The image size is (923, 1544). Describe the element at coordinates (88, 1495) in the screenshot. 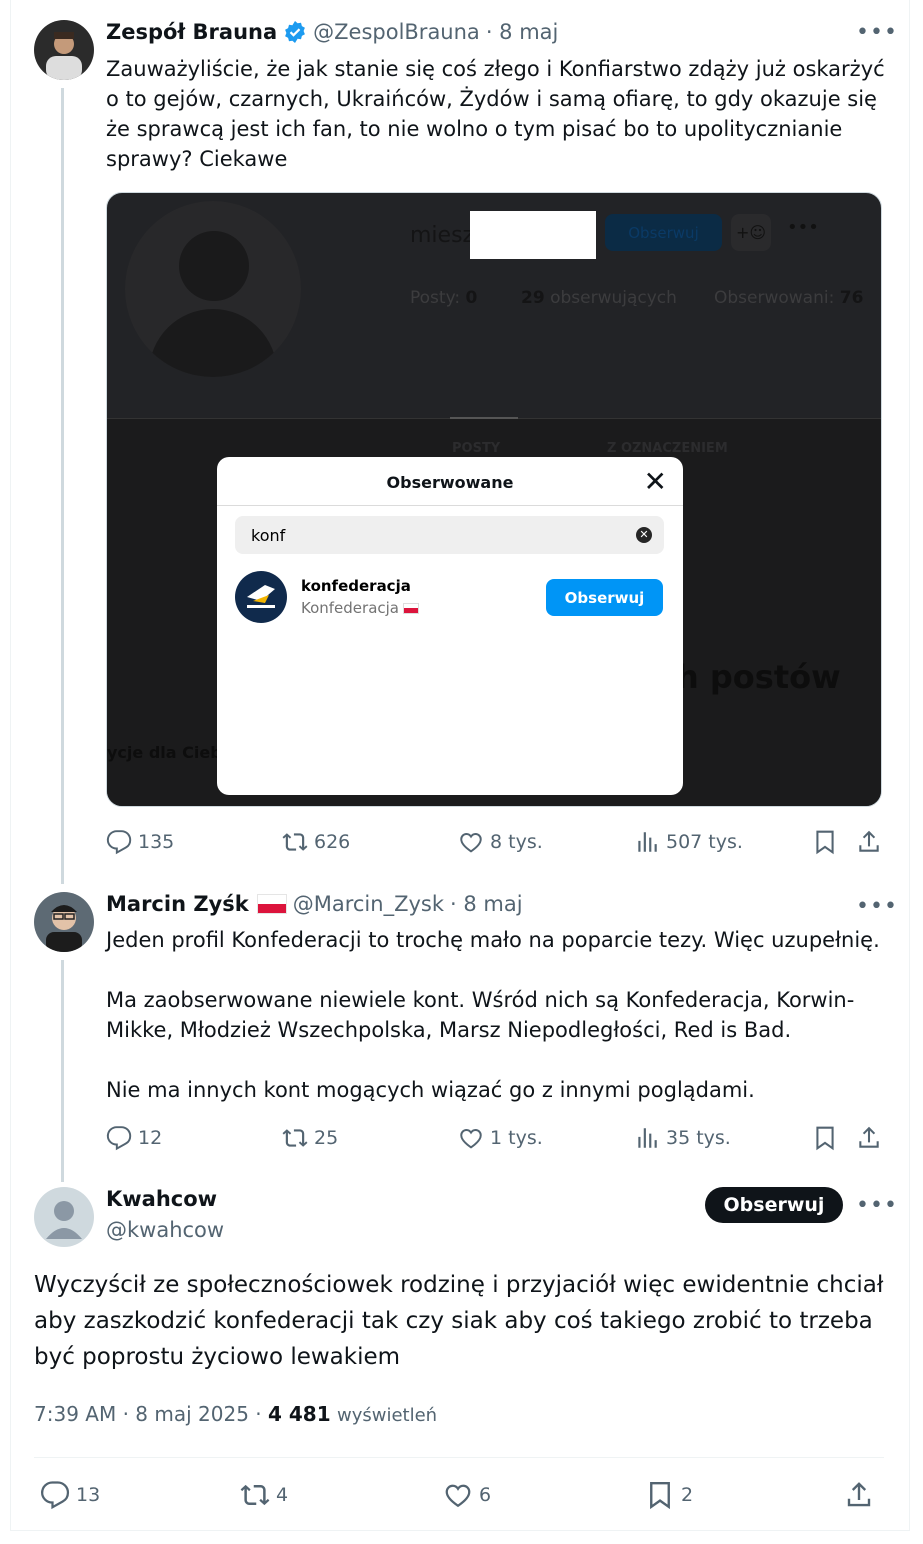

I see `reply-count: 13` at that location.